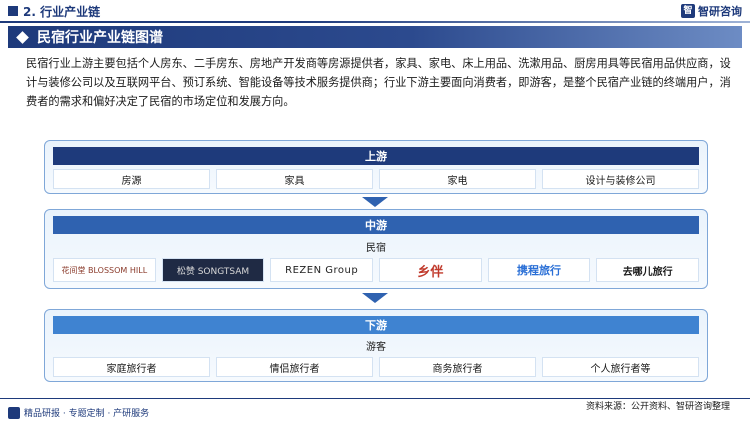 The width and height of the screenshot is (750, 422). Describe the element at coordinates (100, 38) in the screenshot. I see `page-title: 民宿行业产业链图谱` at that location.